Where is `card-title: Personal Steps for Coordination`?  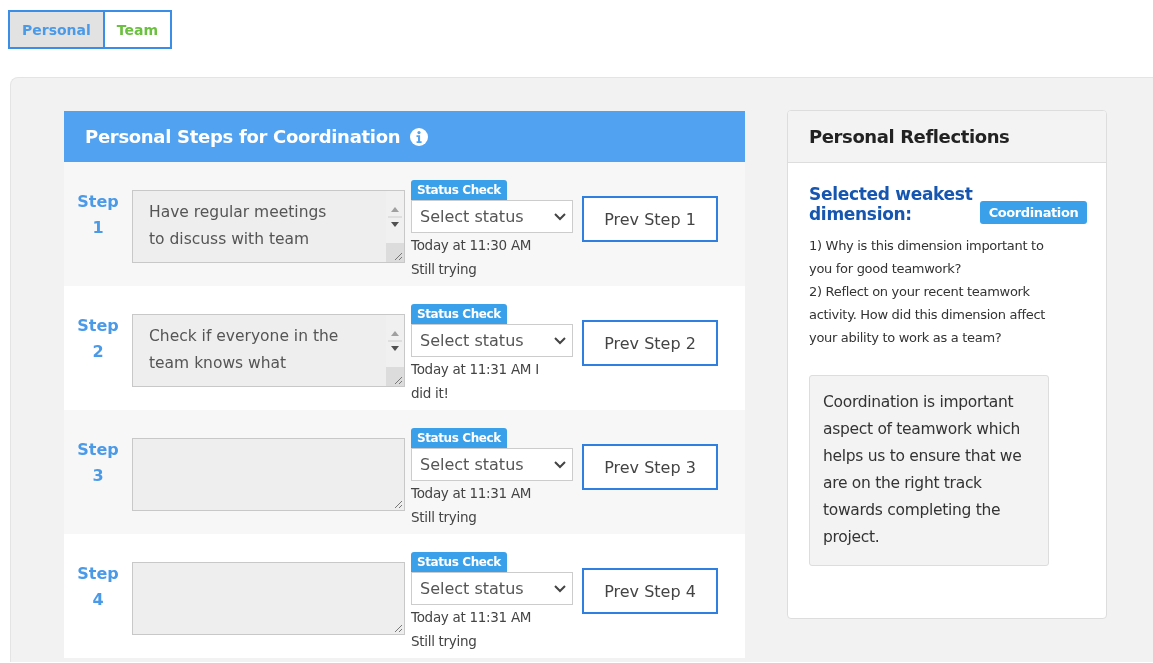
card-title: Personal Steps for Coordination is located at coordinates (243, 136).